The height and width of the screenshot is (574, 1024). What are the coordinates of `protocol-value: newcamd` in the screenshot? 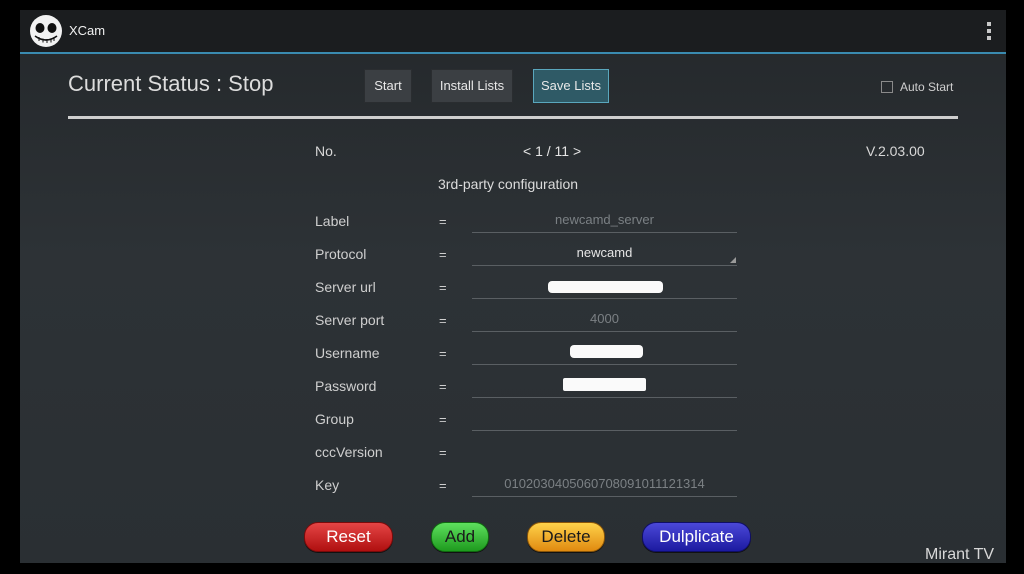 It's located at (604, 252).